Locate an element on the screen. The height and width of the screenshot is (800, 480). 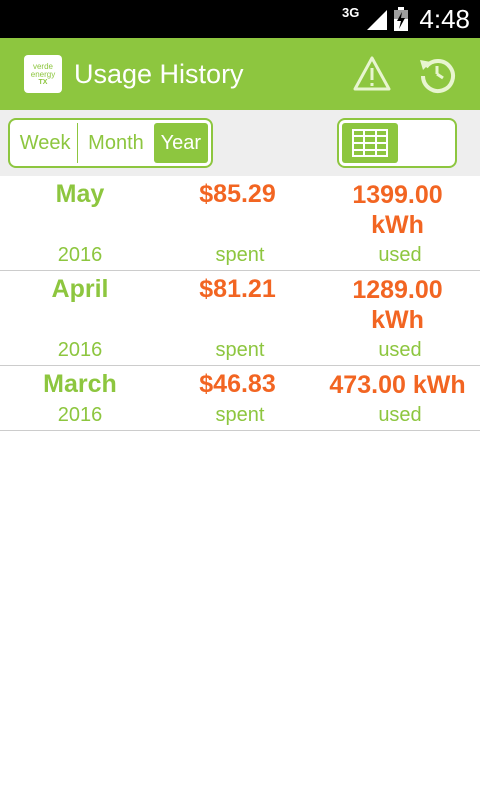
view-toggle is located at coordinates (397, 143).